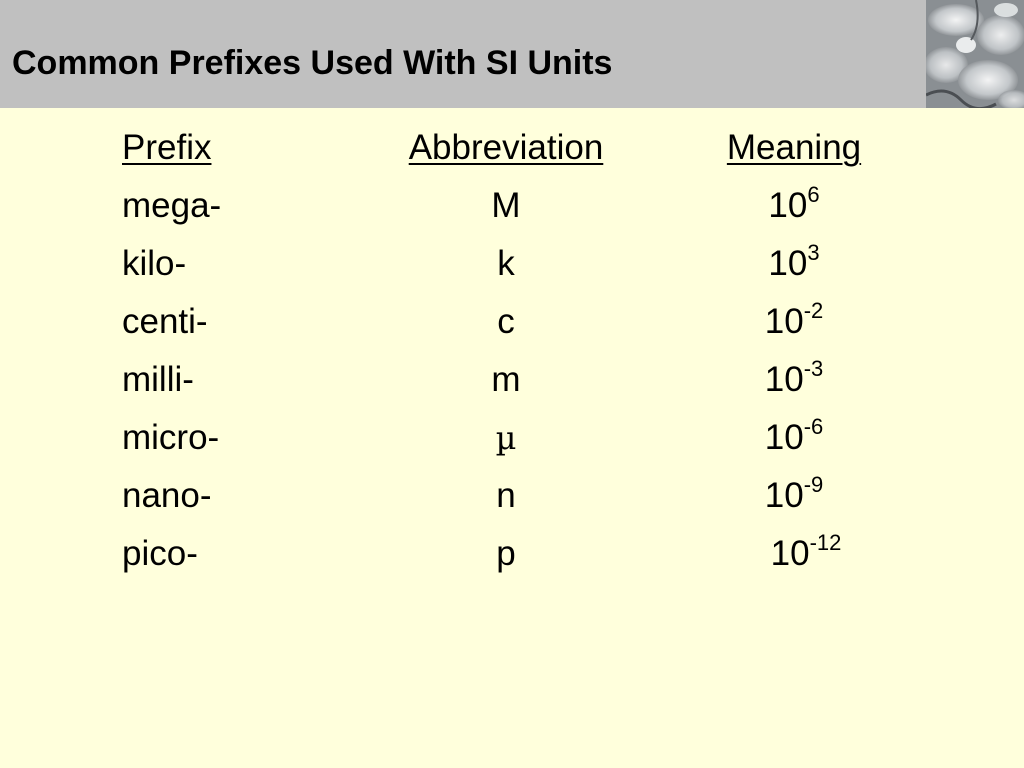  I want to click on meaning-exponent: -2, so click(813, 310).